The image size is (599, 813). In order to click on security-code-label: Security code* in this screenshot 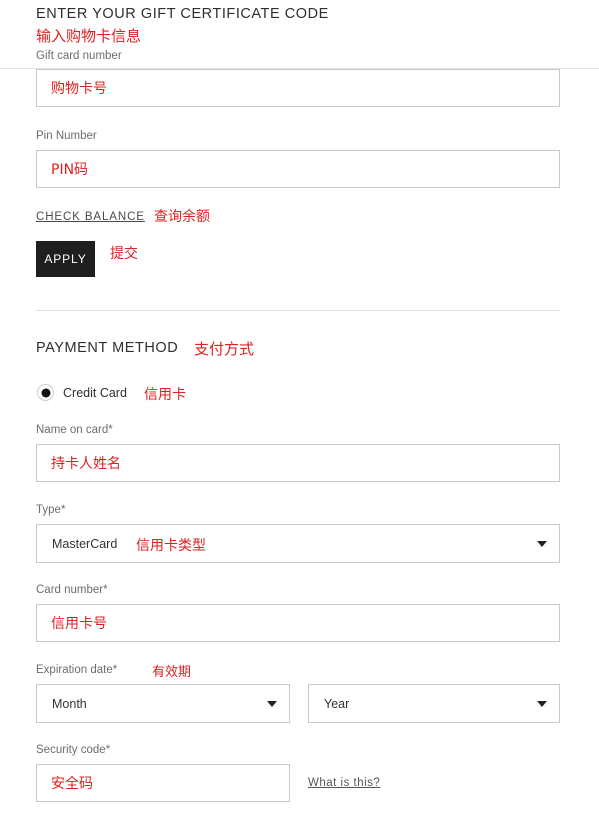, I will do `click(73, 750)`.